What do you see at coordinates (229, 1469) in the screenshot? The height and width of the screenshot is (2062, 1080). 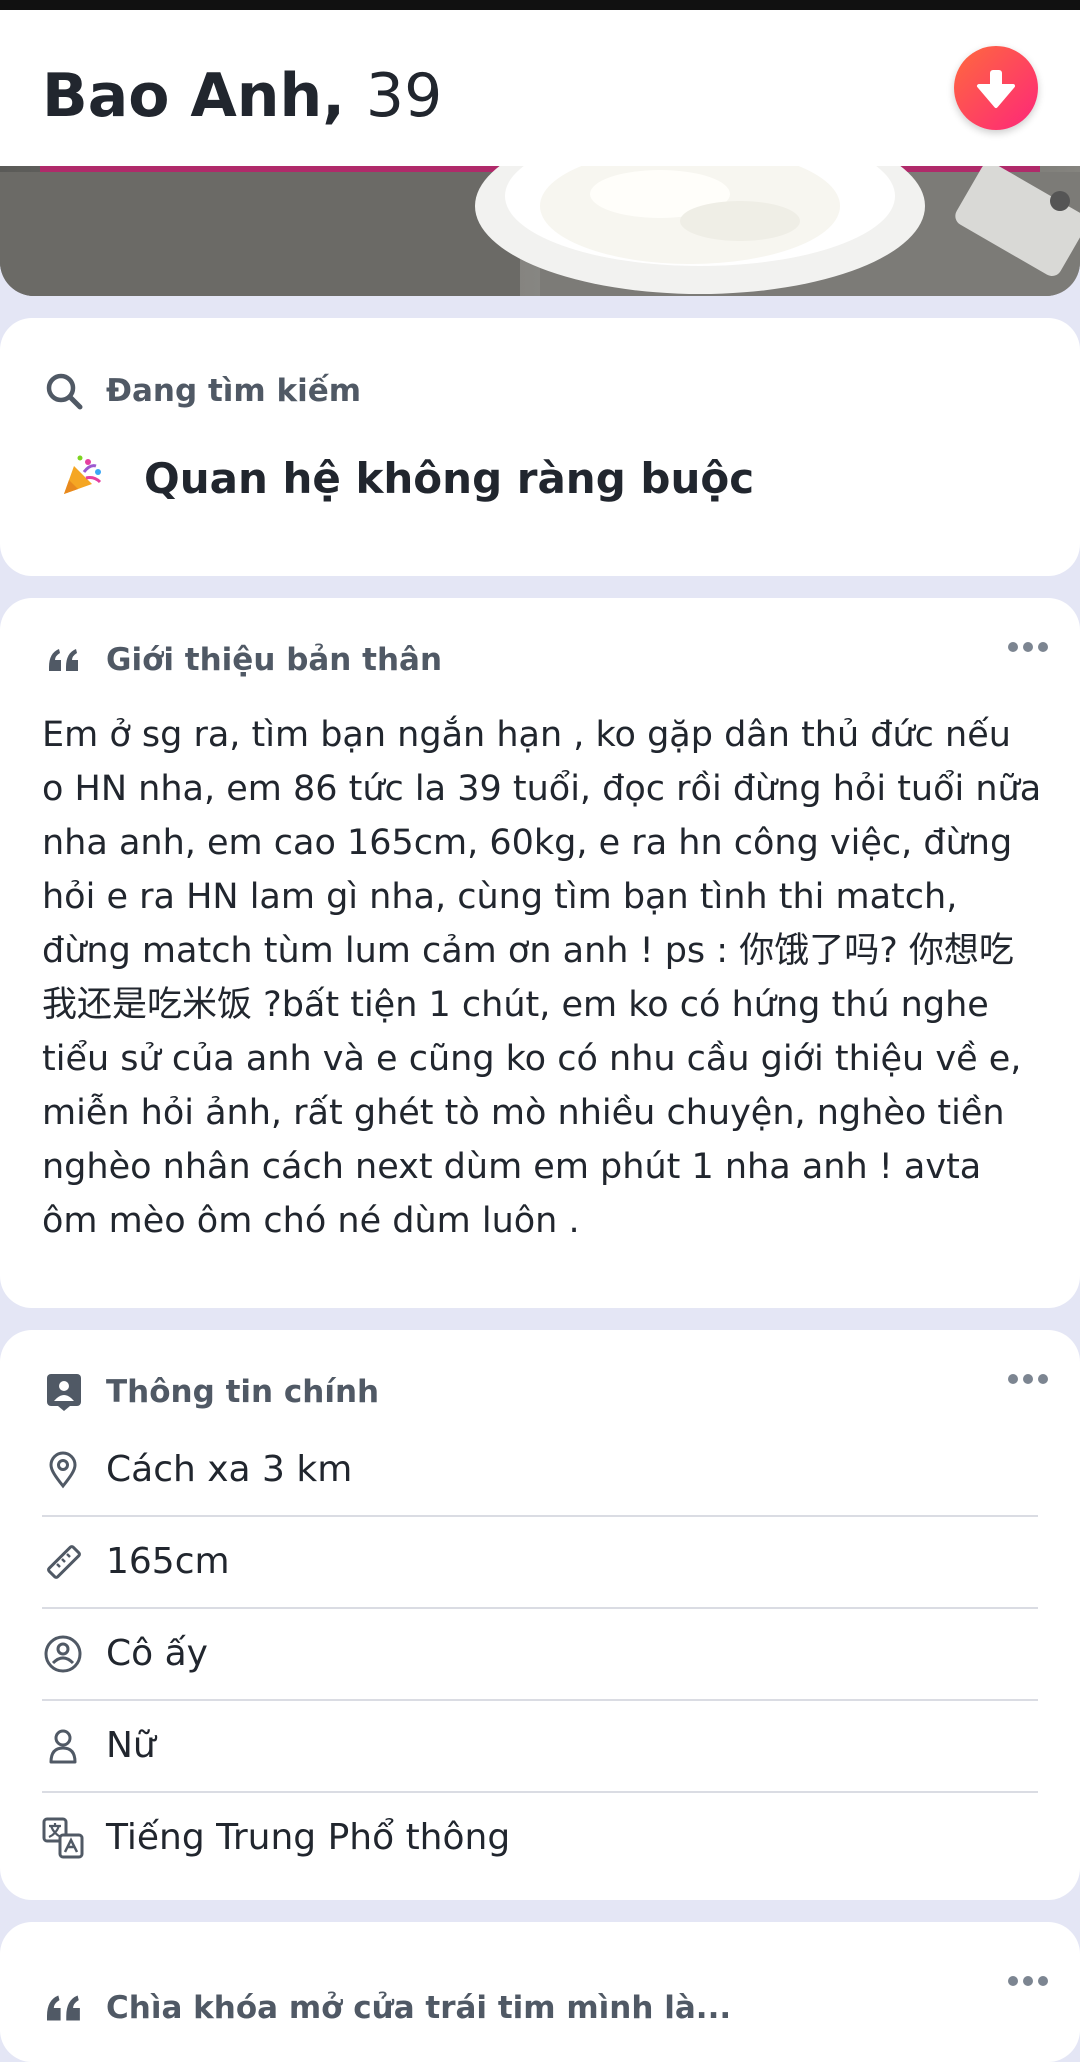 I see `distance-label: Cách xa 3 km` at bounding box center [229, 1469].